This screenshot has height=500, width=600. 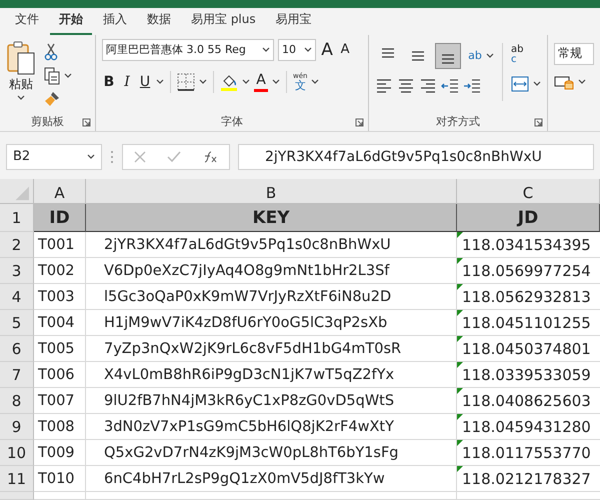 What do you see at coordinates (60, 271) in the screenshot?
I see `table-cell: T002` at bounding box center [60, 271].